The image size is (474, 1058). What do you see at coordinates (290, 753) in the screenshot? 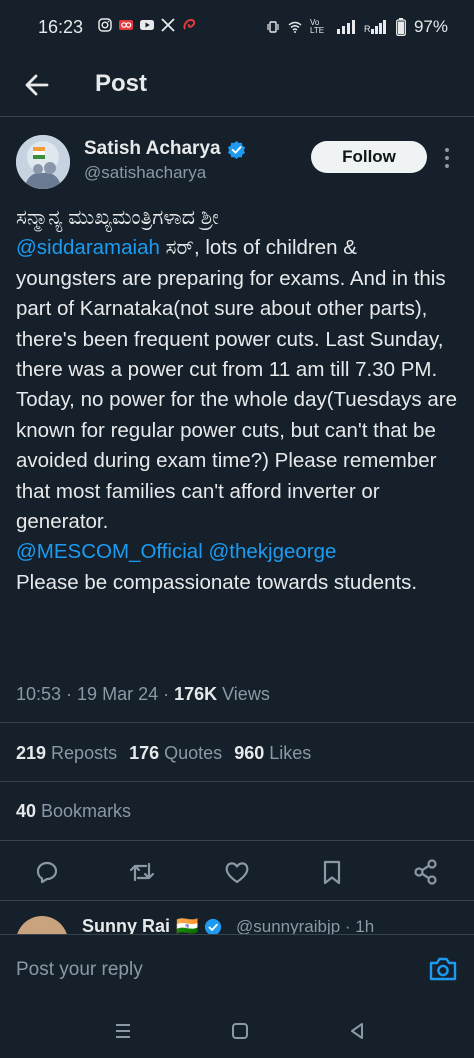
I see `likes-label: Likes` at bounding box center [290, 753].